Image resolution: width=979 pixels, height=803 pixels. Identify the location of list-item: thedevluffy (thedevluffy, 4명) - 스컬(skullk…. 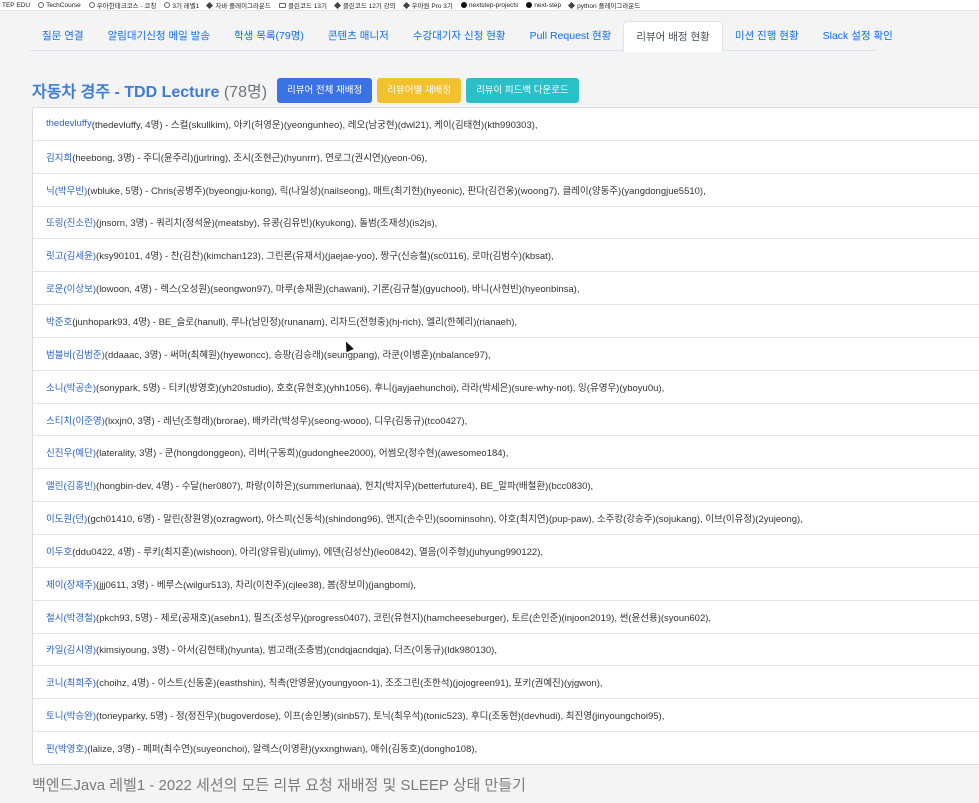
(506, 124).